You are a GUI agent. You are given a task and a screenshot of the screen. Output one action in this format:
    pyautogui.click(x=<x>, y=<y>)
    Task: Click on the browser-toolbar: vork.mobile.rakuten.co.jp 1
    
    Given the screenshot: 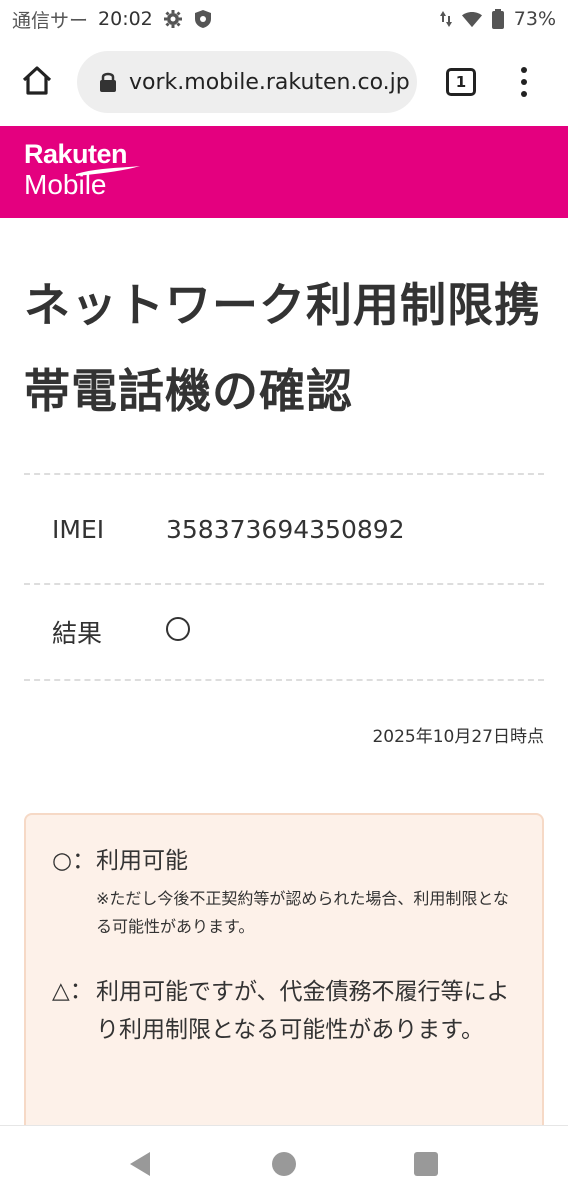 What is the action you would take?
    pyautogui.click(x=284, y=82)
    